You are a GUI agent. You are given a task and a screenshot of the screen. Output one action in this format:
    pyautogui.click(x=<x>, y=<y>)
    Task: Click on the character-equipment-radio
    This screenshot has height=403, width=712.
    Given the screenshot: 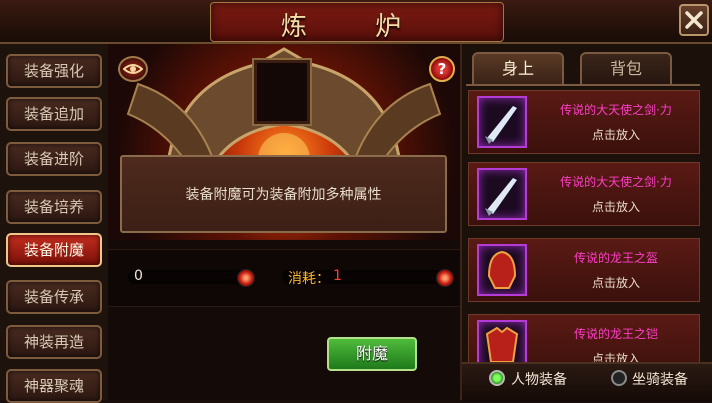 What is the action you would take?
    pyautogui.click(x=497, y=378)
    